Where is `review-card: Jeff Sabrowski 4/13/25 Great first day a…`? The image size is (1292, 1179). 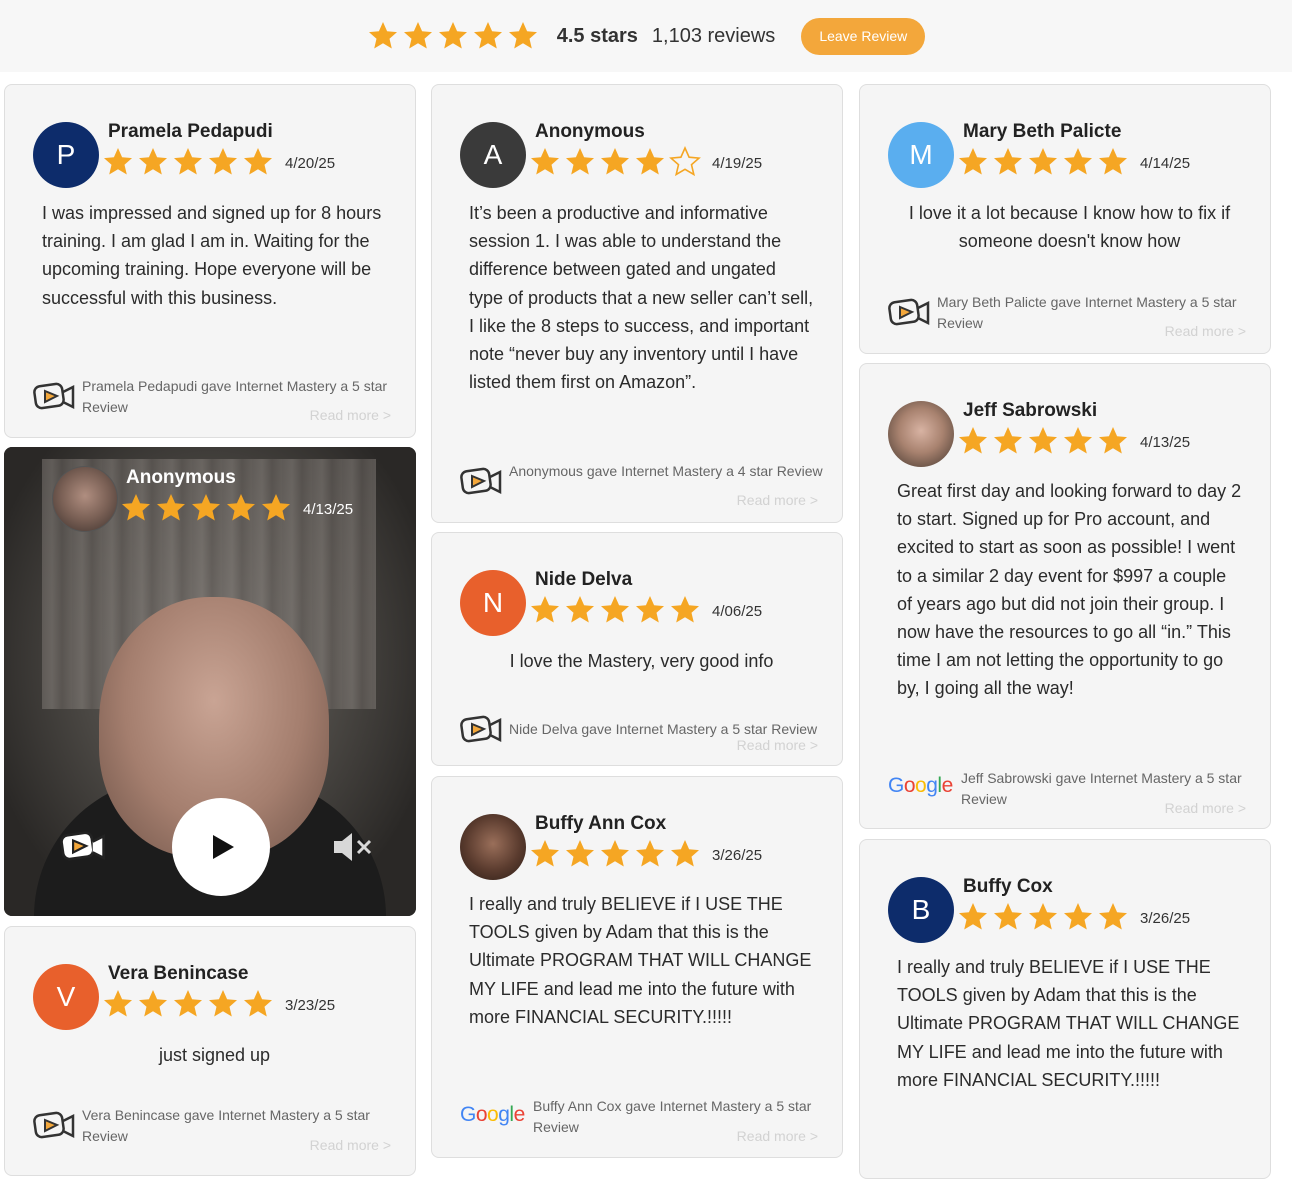 review-card: Jeff Sabrowski 4/13/25 Great first day a… is located at coordinates (1065, 596).